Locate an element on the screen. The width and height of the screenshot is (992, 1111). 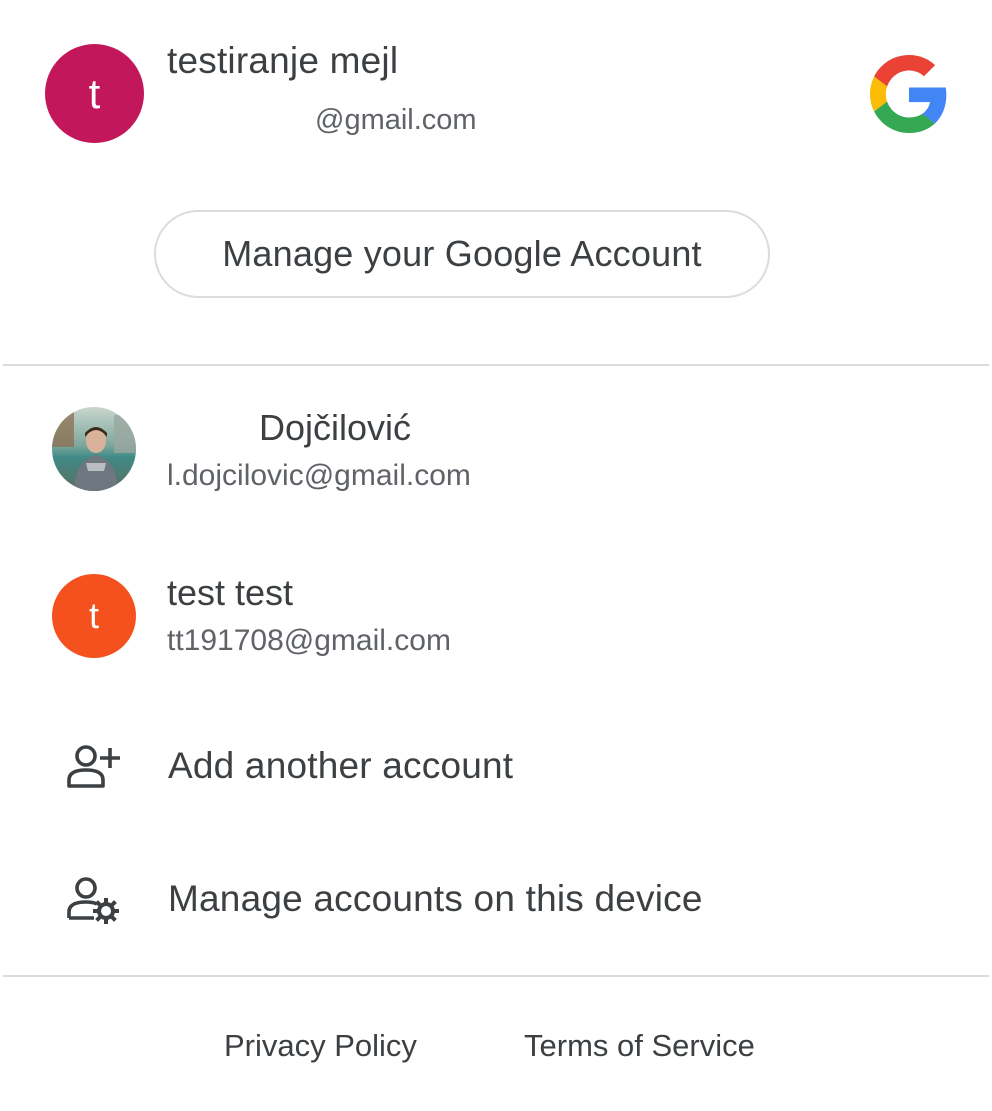
account-avatar: t is located at coordinates (94, 616).